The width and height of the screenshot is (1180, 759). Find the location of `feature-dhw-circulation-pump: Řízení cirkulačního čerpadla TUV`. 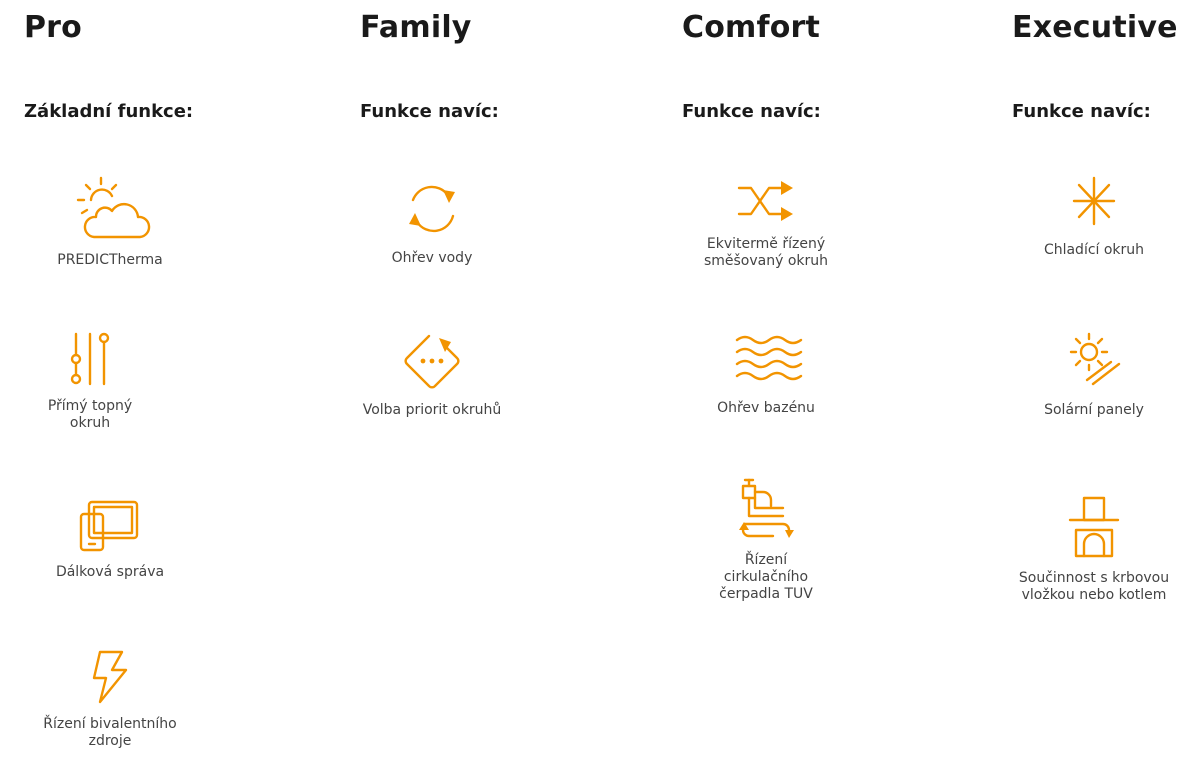

feature-dhw-circulation-pump: Řízení cirkulačního čerpadla TUV is located at coordinates (766, 539).